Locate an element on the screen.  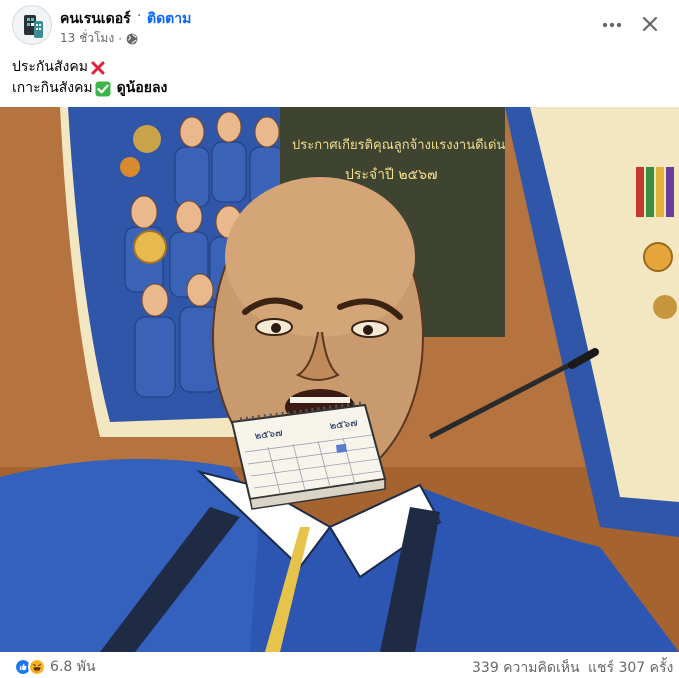
more-options-icon is located at coordinates (612, 25).